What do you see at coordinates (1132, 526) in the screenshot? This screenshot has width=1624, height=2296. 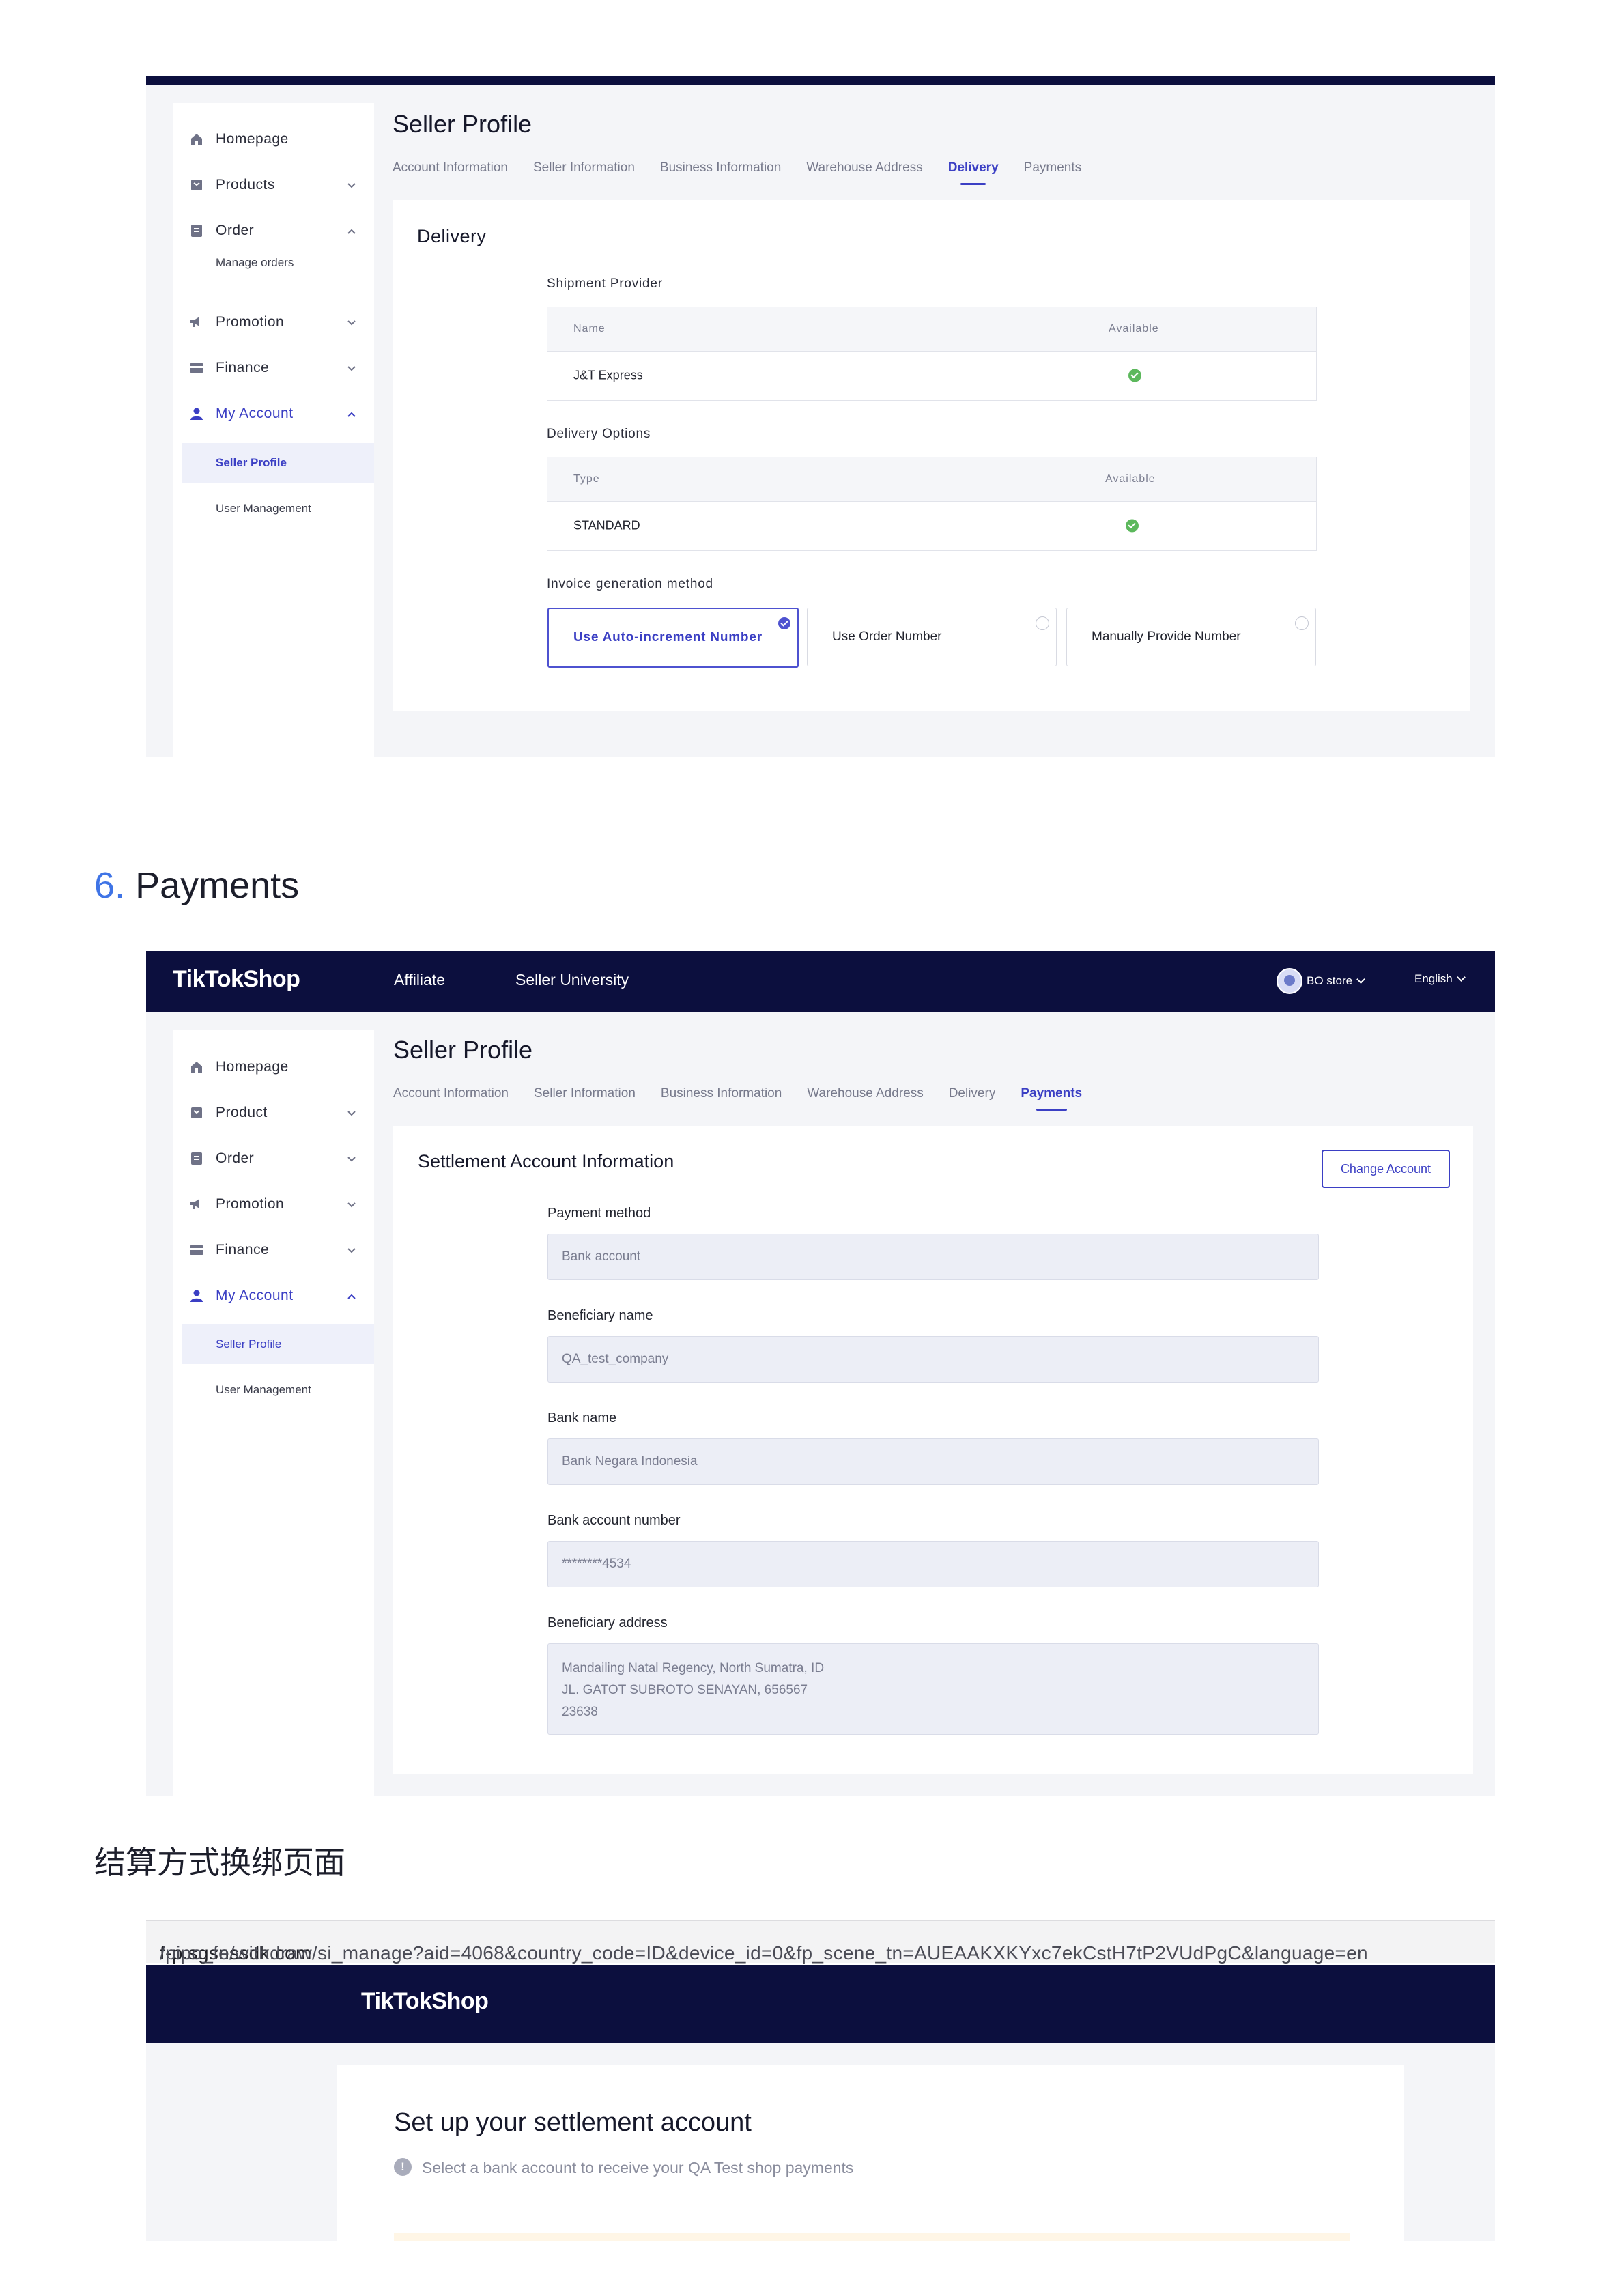 I see `check-circle-icon` at bounding box center [1132, 526].